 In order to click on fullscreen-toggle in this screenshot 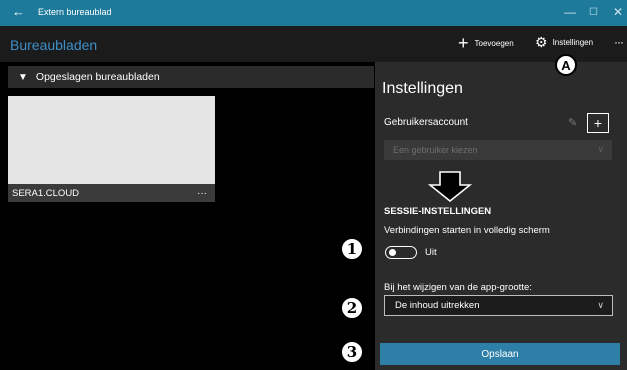, I will do `click(401, 252)`.